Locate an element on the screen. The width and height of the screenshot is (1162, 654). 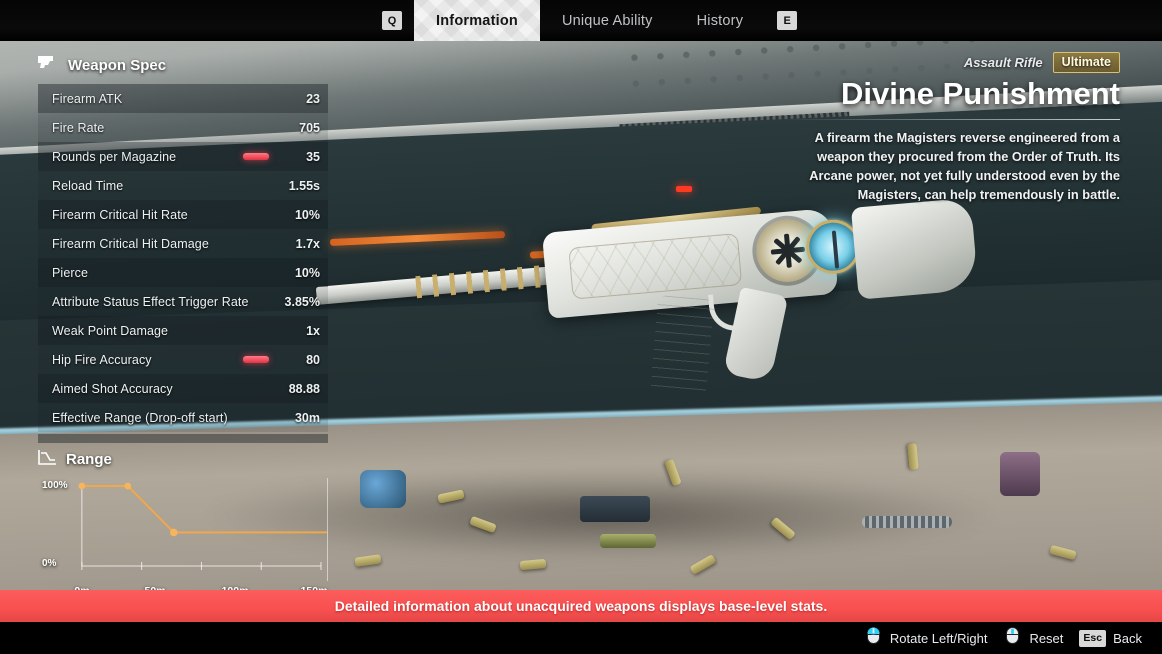
weapon-barrel-rings is located at coordinates (491, 281).